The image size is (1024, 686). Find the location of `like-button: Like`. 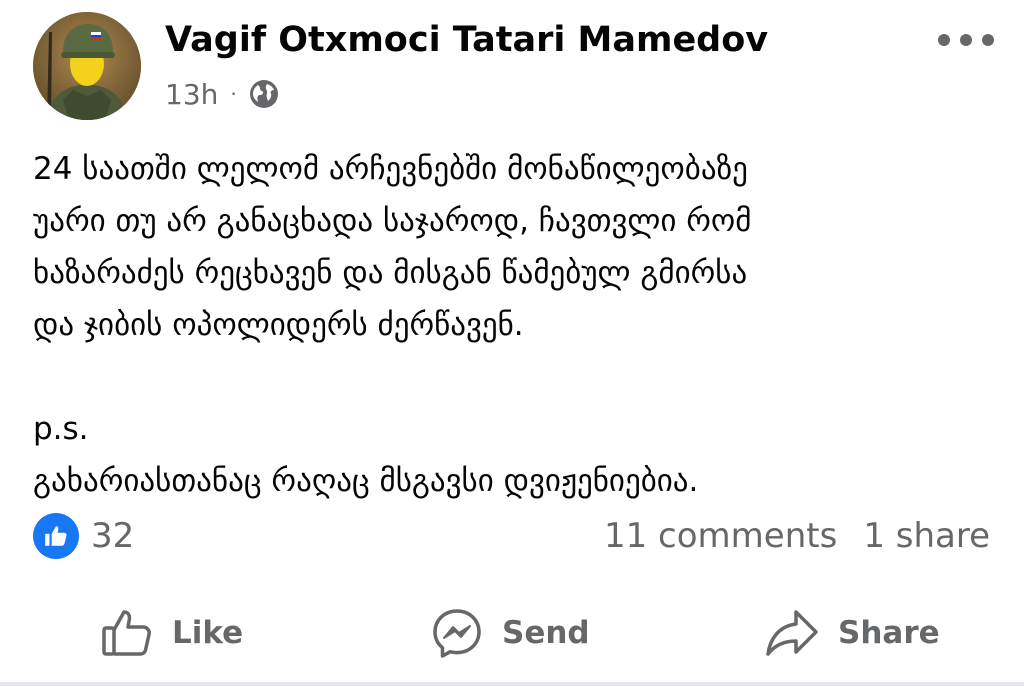

like-button: Like is located at coordinates (171, 633).